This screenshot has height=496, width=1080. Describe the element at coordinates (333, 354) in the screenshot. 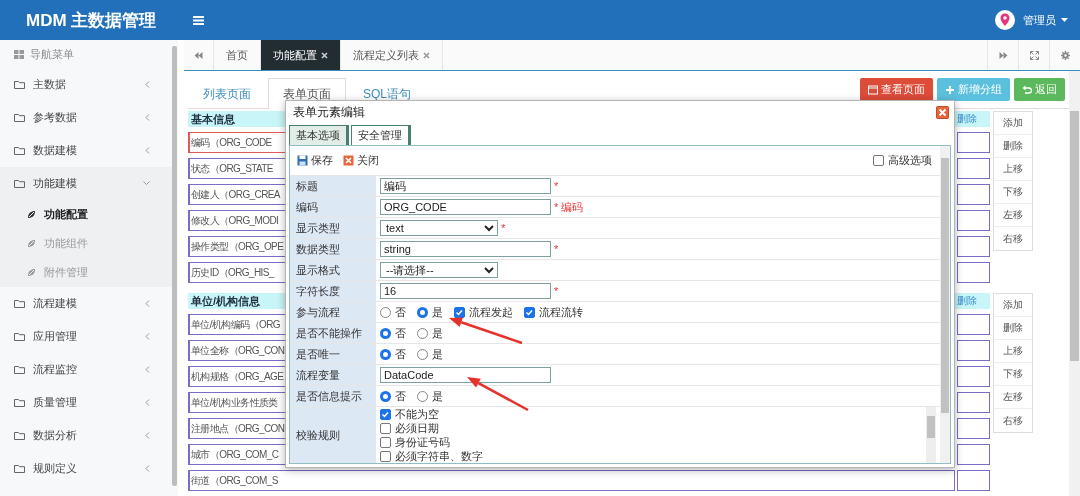

I see `field-label: 是否唯一` at that location.